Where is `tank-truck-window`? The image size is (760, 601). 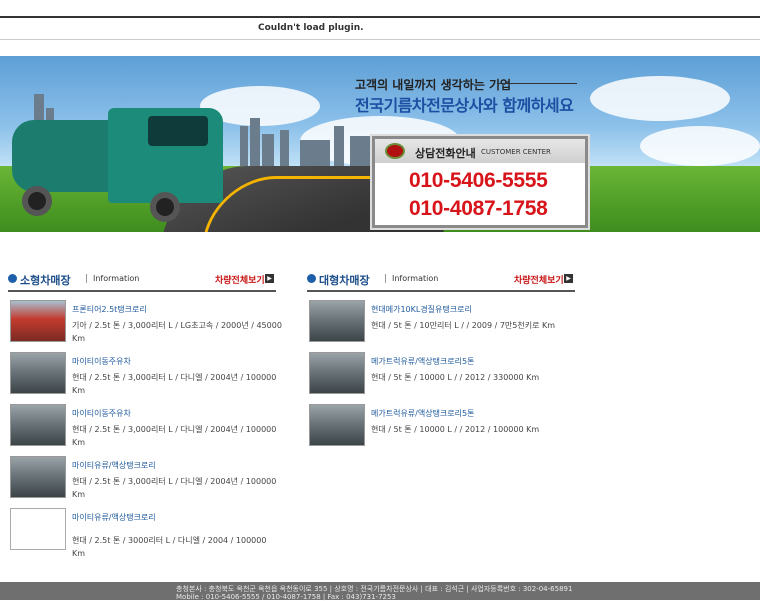
tank-truck-window is located at coordinates (178, 131).